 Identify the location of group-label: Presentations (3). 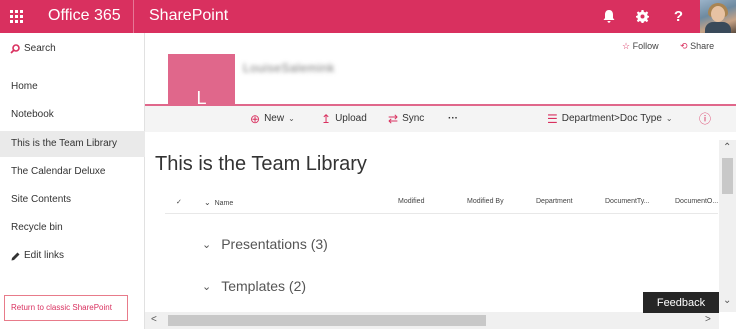
(274, 244).